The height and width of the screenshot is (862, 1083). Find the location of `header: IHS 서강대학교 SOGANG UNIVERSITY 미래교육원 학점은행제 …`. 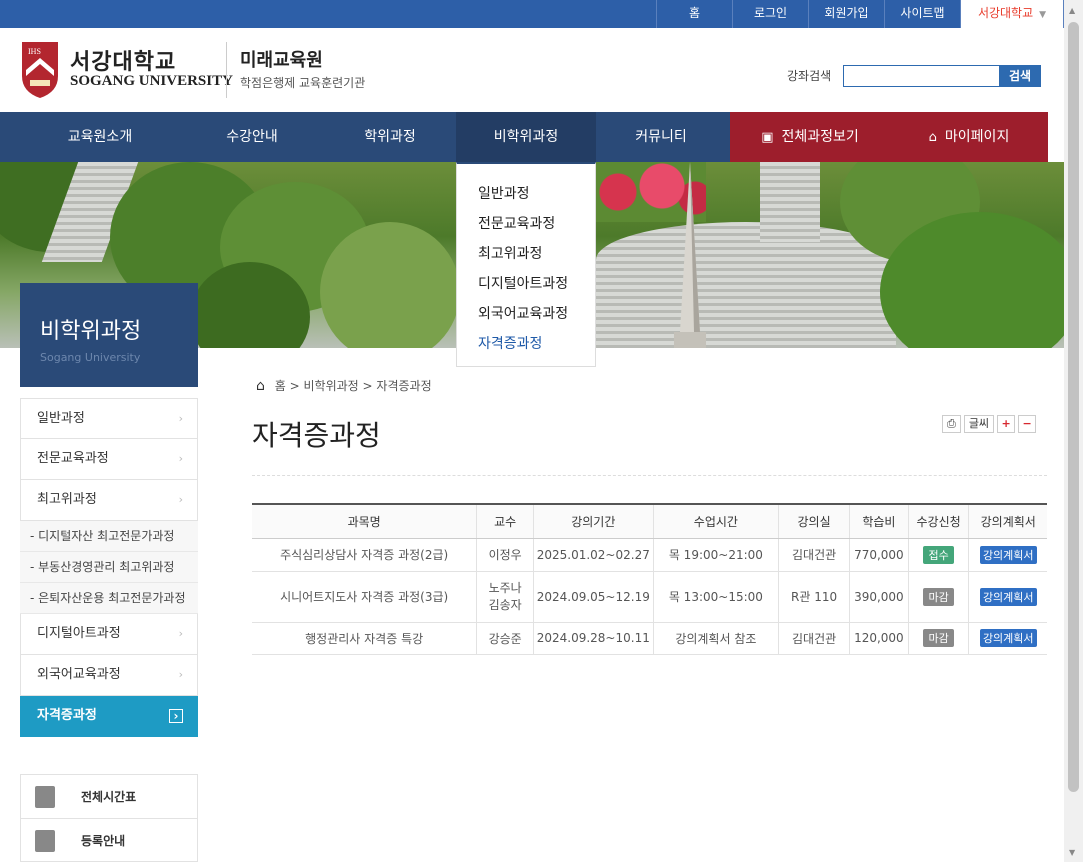

header: IHS 서강대학교 SOGANG UNIVERSITY 미래교육원 학점은행제 … is located at coordinates (532, 70).